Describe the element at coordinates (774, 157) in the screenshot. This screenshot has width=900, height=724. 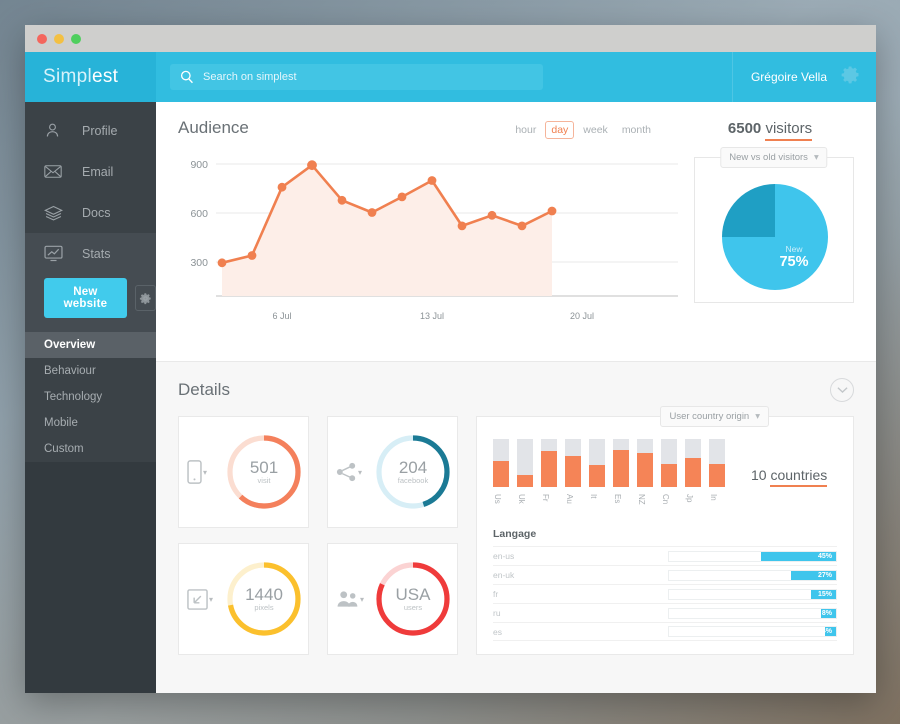
I see `new-vs-old-select: New vs old visitors ▾` at that location.